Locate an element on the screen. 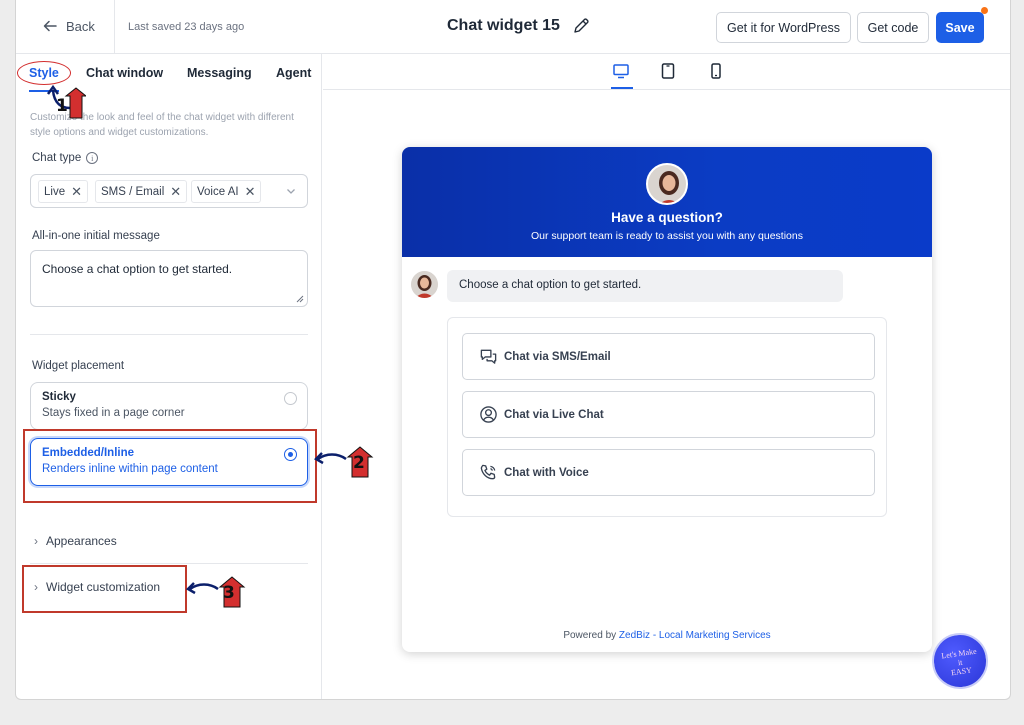  back-button: Back is located at coordinates (68, 26).